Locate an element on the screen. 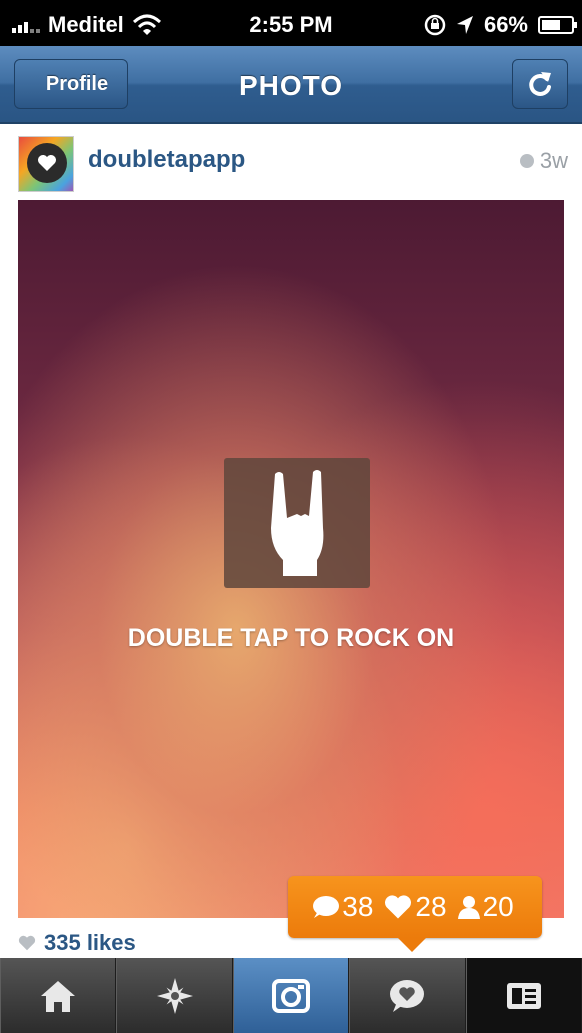  activity-bubble: 38 28 20 is located at coordinates (415, 914).